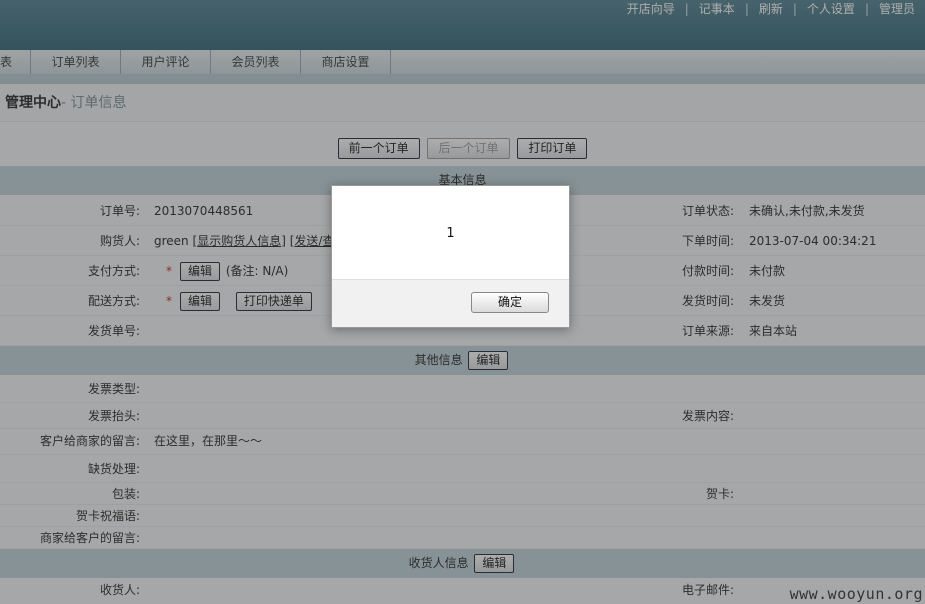 The image size is (925, 604). Describe the element at coordinates (450, 303) in the screenshot. I see `alert-footer: 确定` at that location.